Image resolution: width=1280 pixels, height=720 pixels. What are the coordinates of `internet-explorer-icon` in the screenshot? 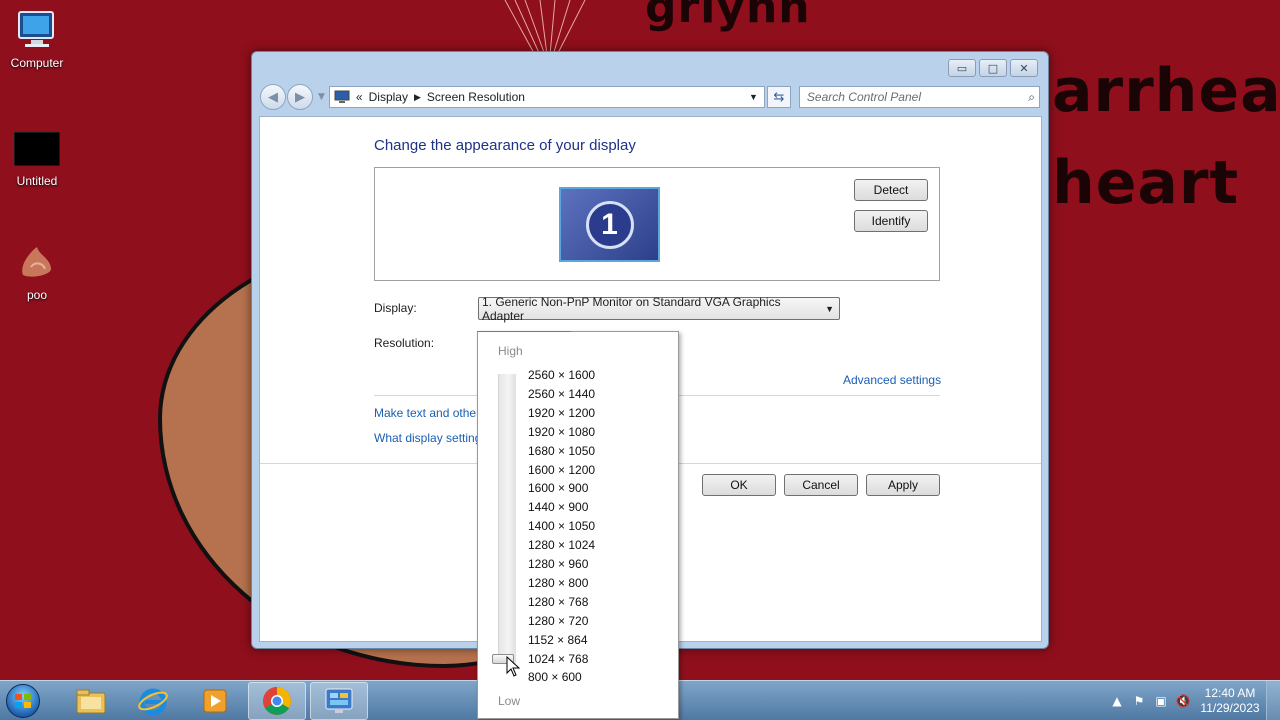 It's located at (153, 701).